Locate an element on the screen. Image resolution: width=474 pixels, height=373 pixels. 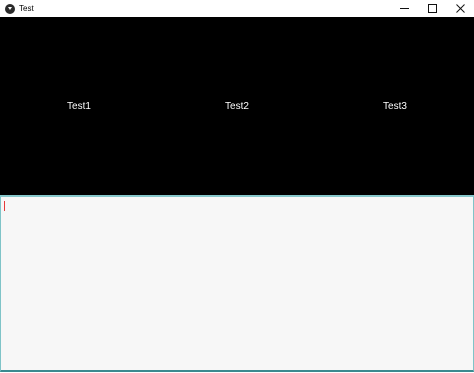
maximize-button is located at coordinates (432, 8).